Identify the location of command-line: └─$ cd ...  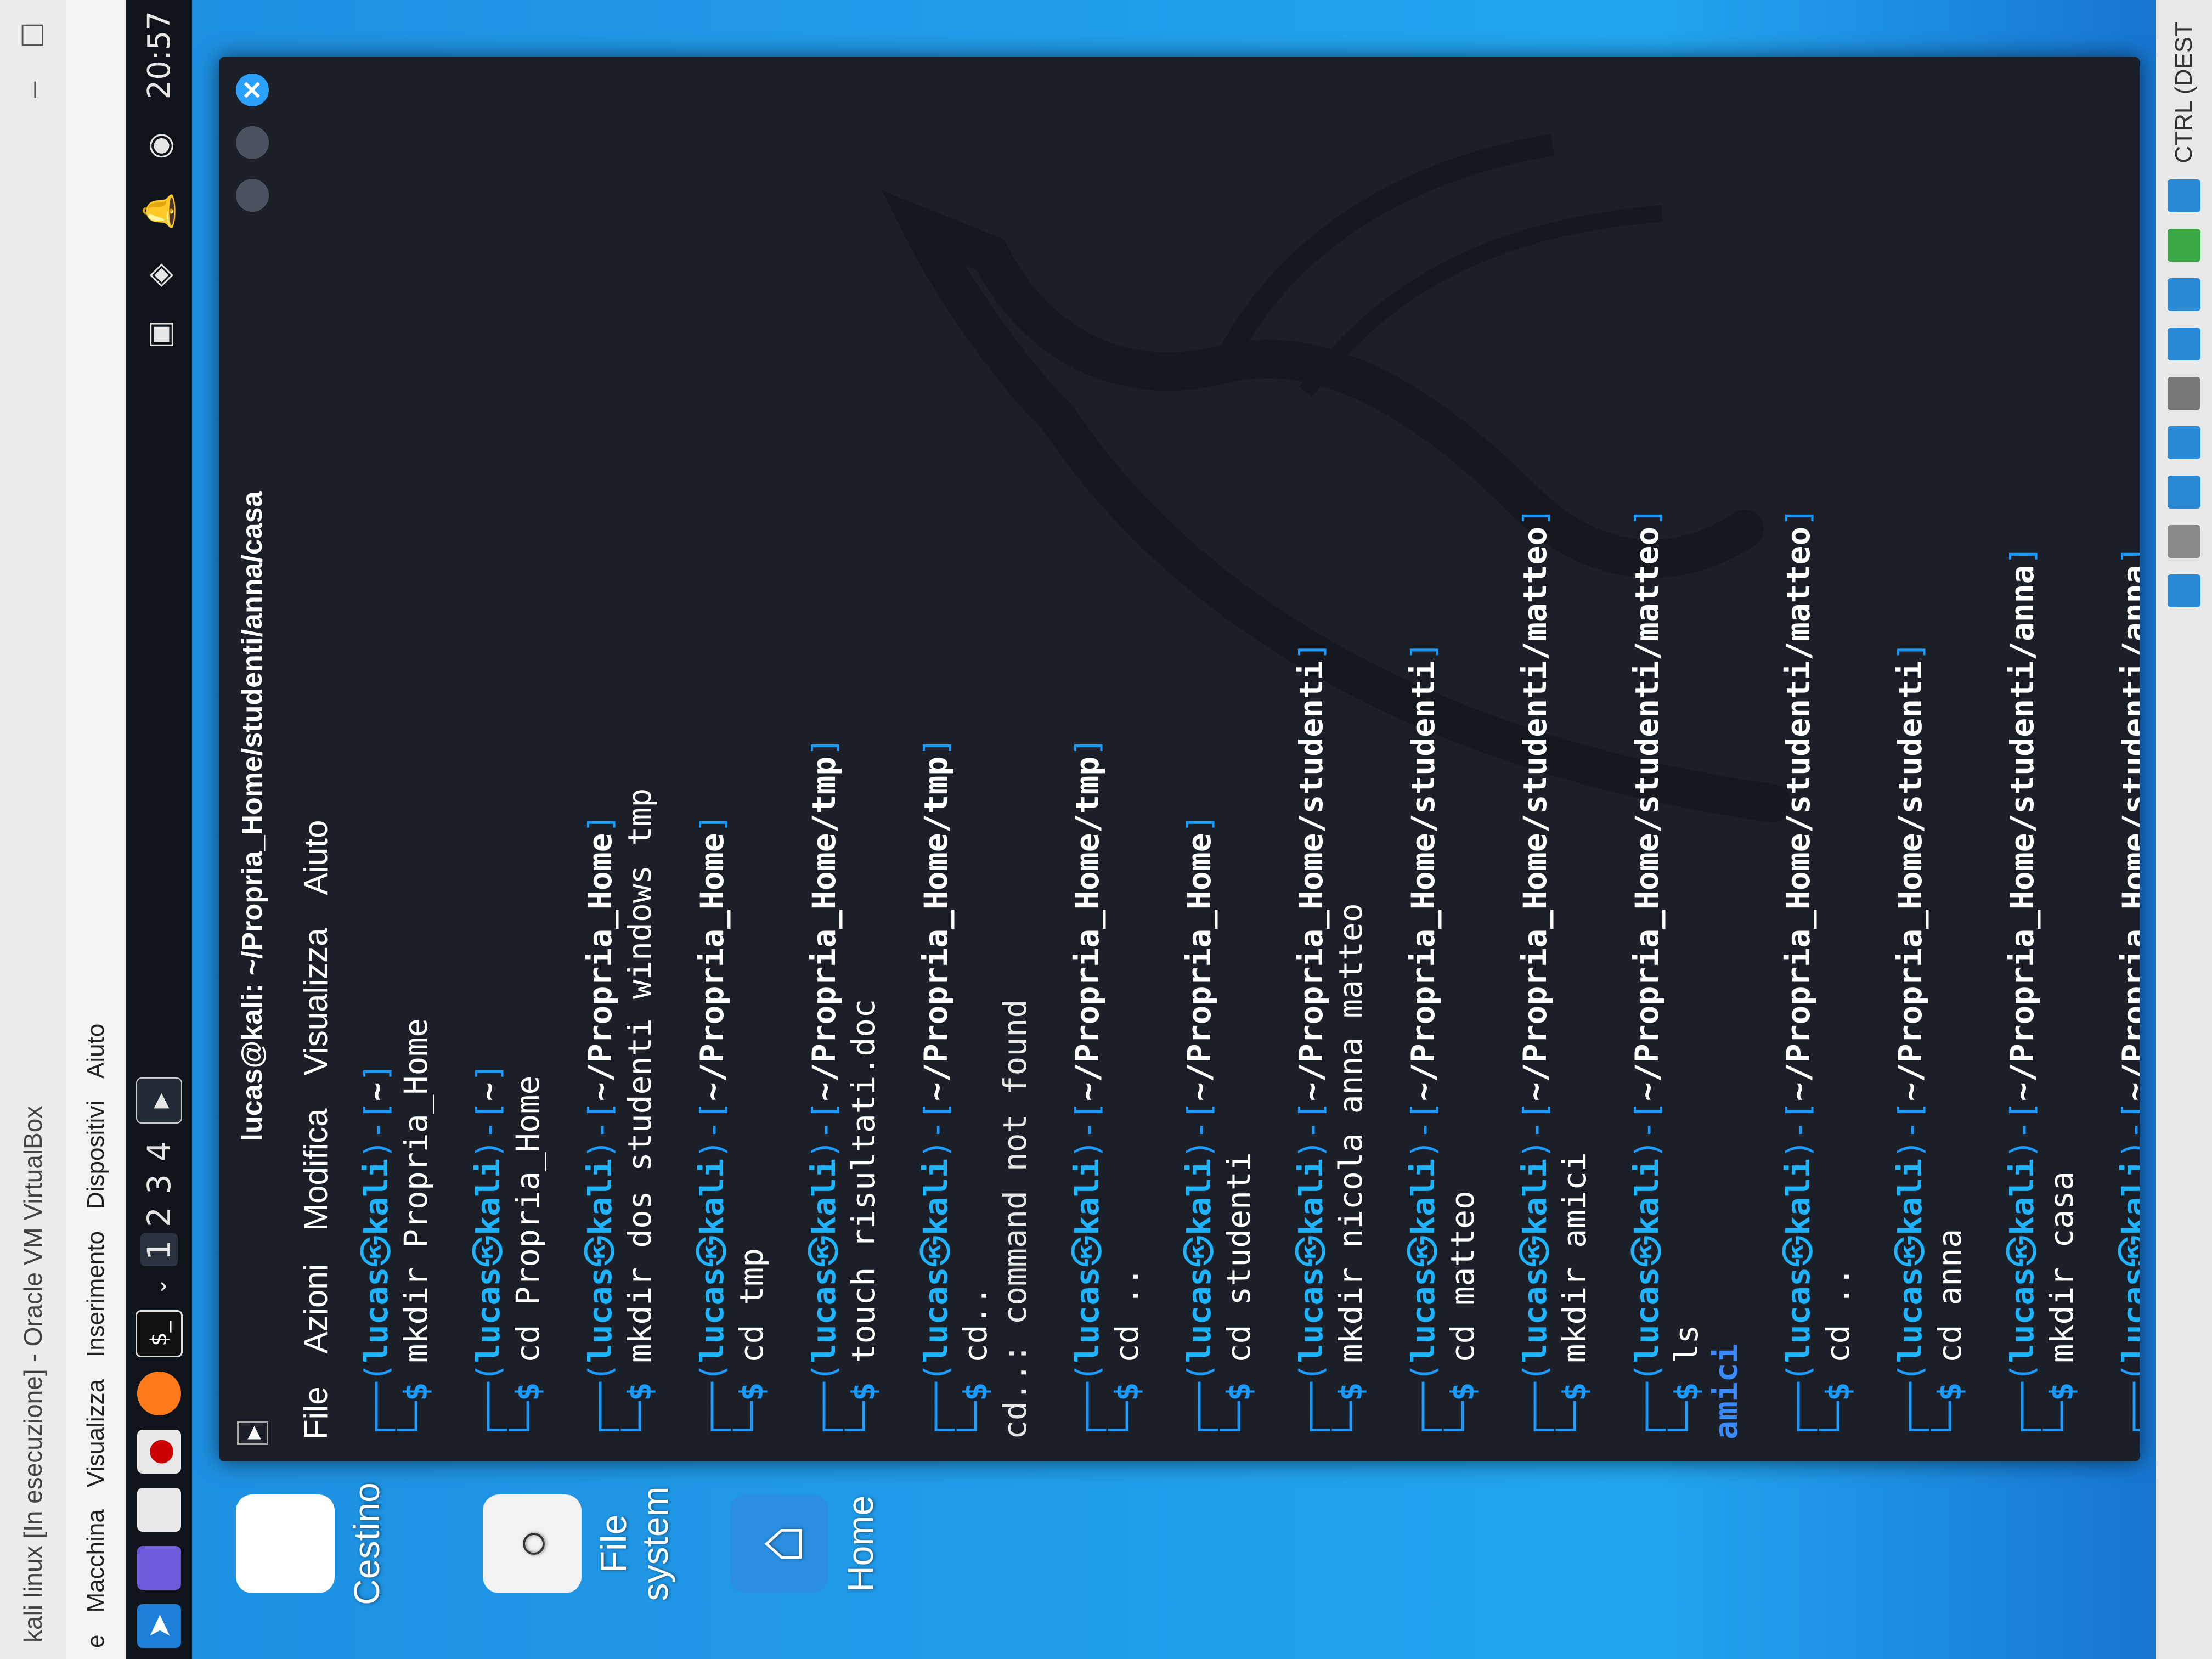
(1838, 1353).